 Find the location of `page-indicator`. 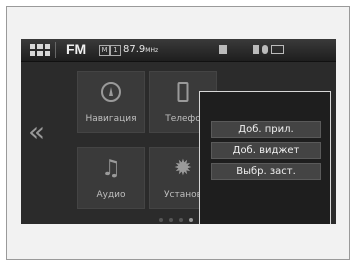

page-indicator is located at coordinates (176, 220).